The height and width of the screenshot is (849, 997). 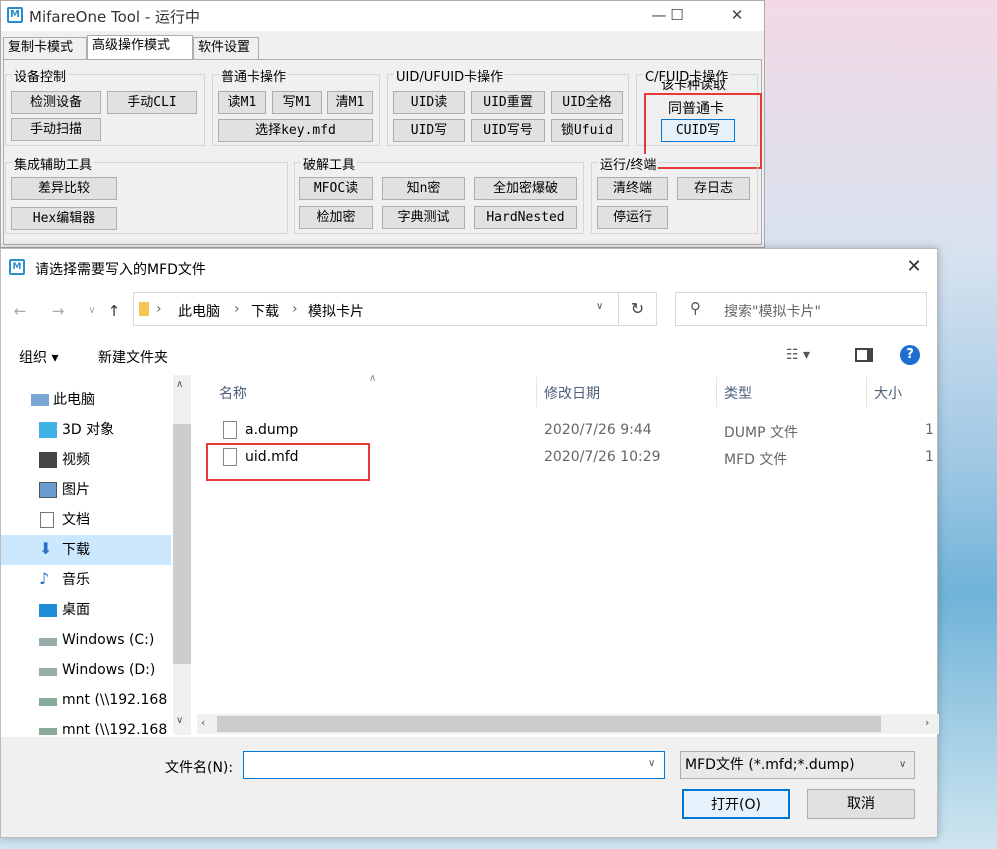 I want to click on sidebar-item-label: 此电脑, so click(x=74, y=400).